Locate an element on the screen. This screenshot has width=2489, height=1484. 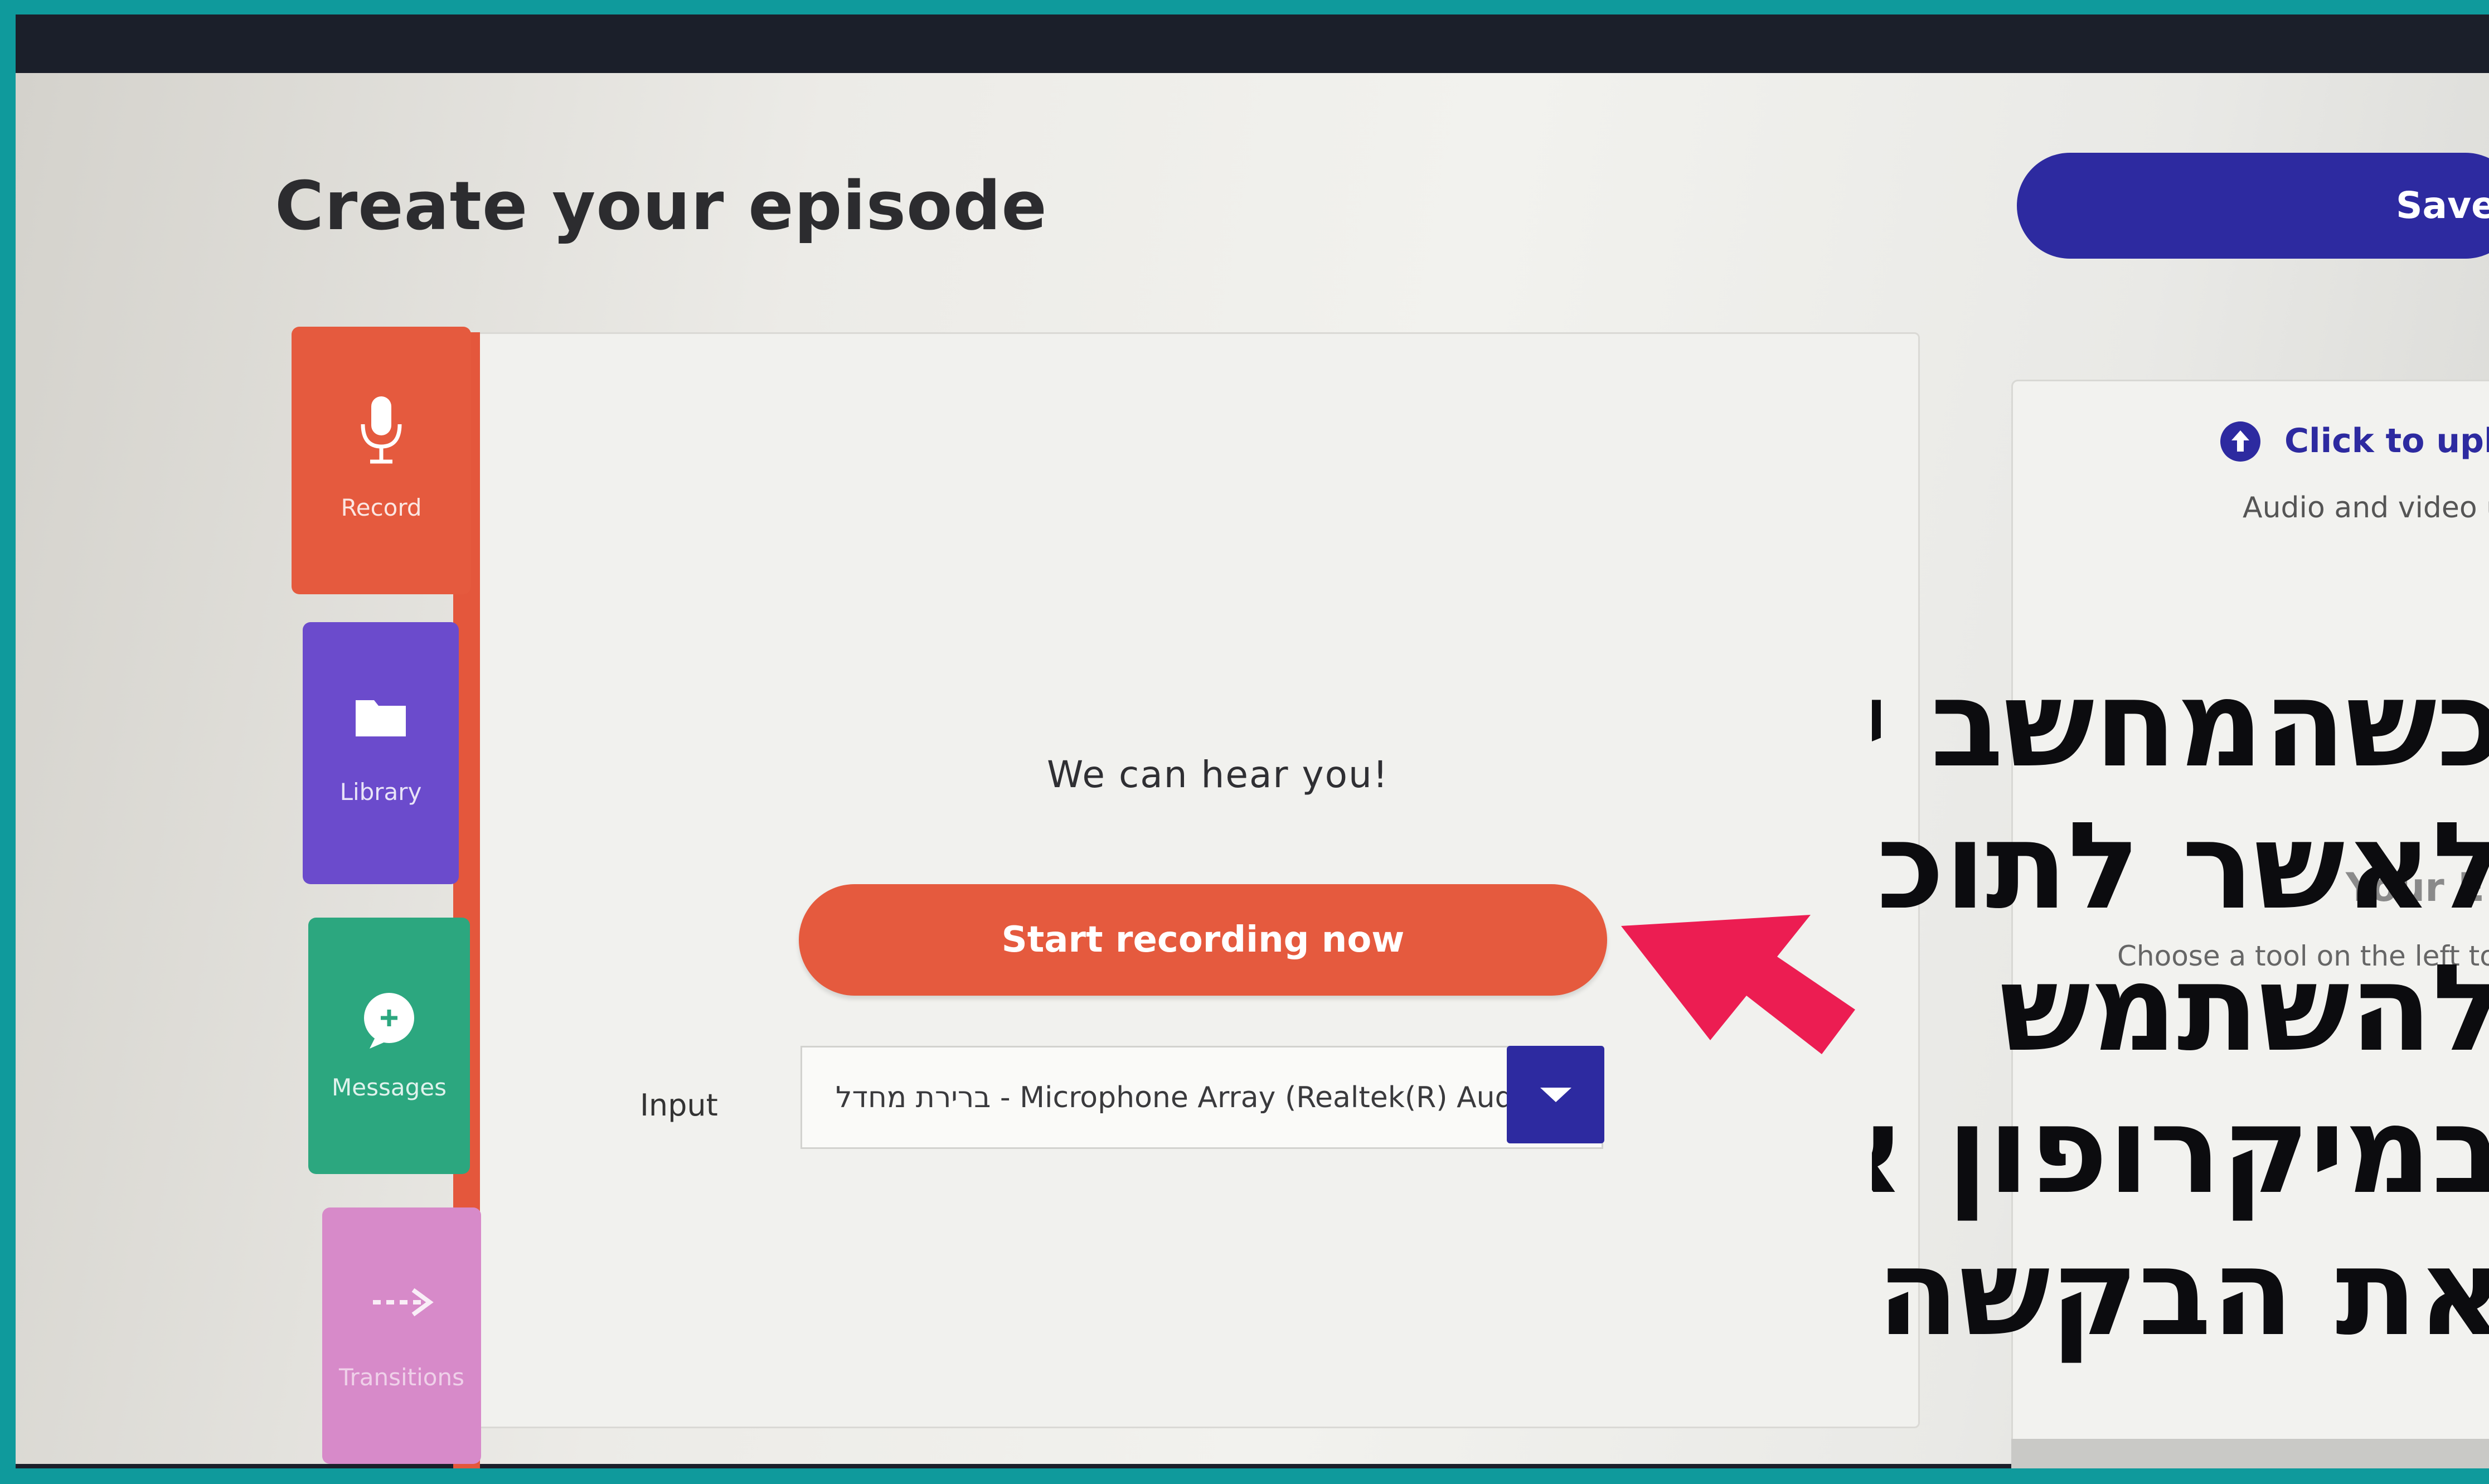
start-recording-button: Start recording now is located at coordinates (1203, 940).